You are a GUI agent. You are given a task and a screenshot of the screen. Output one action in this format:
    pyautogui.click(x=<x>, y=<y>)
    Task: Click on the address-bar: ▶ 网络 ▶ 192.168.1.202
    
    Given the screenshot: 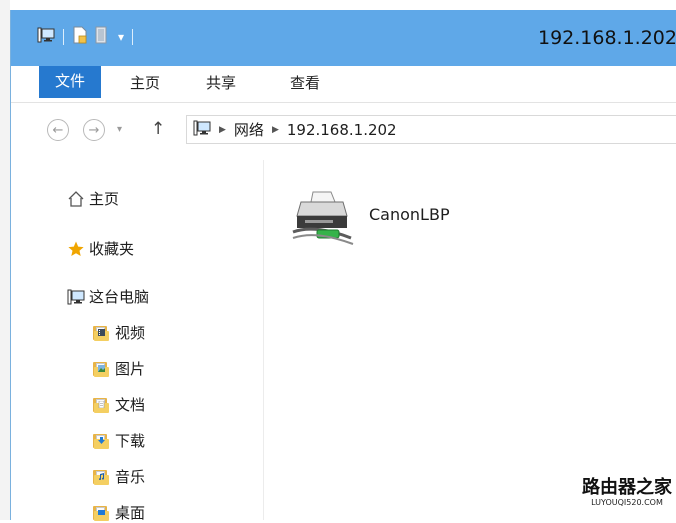 What is the action you would take?
    pyautogui.click(x=431, y=129)
    